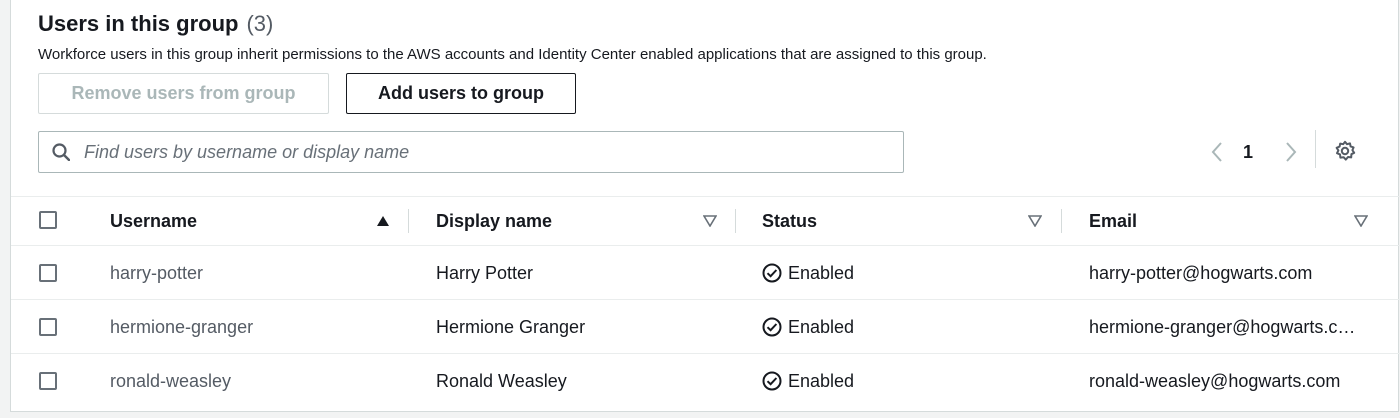 The height and width of the screenshot is (418, 1400). I want to click on add-users-button: Add users to group, so click(461, 93).